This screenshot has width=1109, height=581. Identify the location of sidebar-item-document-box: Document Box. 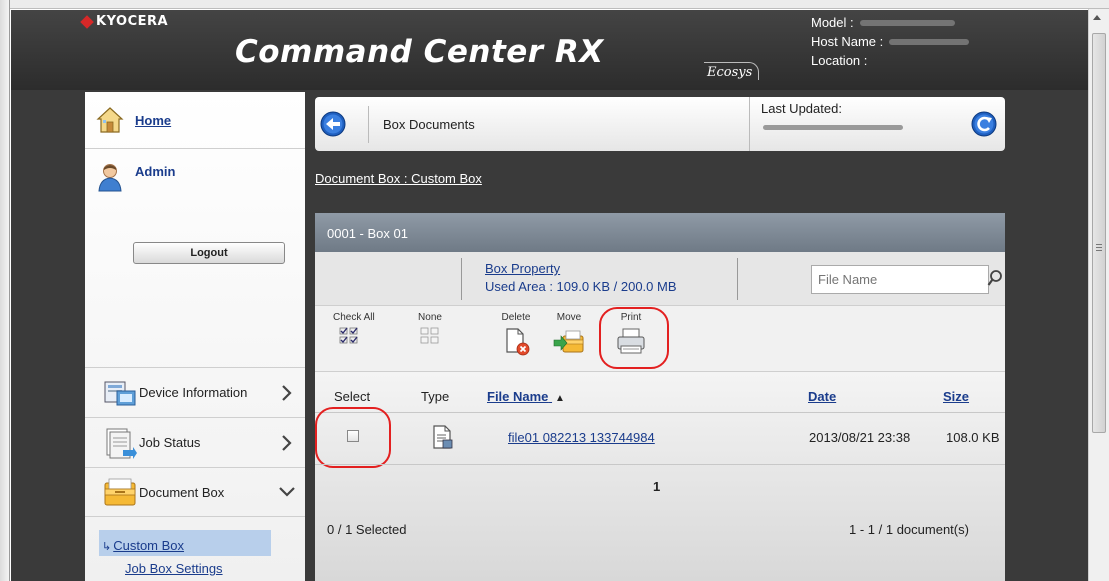
(195, 492).